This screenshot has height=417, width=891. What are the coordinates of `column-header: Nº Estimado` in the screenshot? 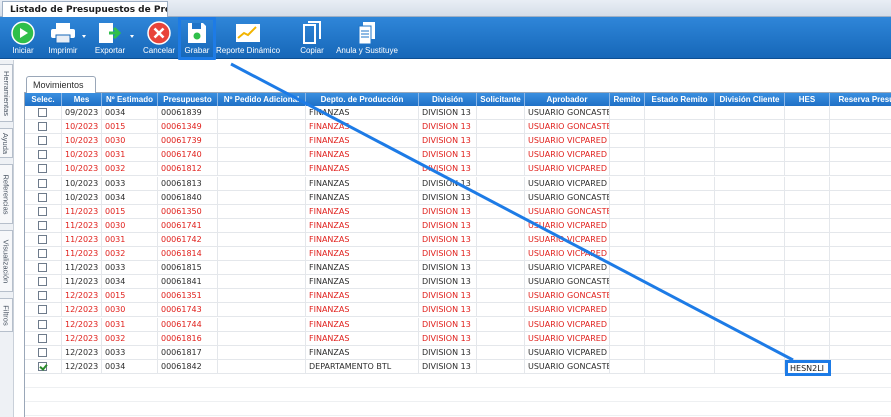 It's located at (130, 99).